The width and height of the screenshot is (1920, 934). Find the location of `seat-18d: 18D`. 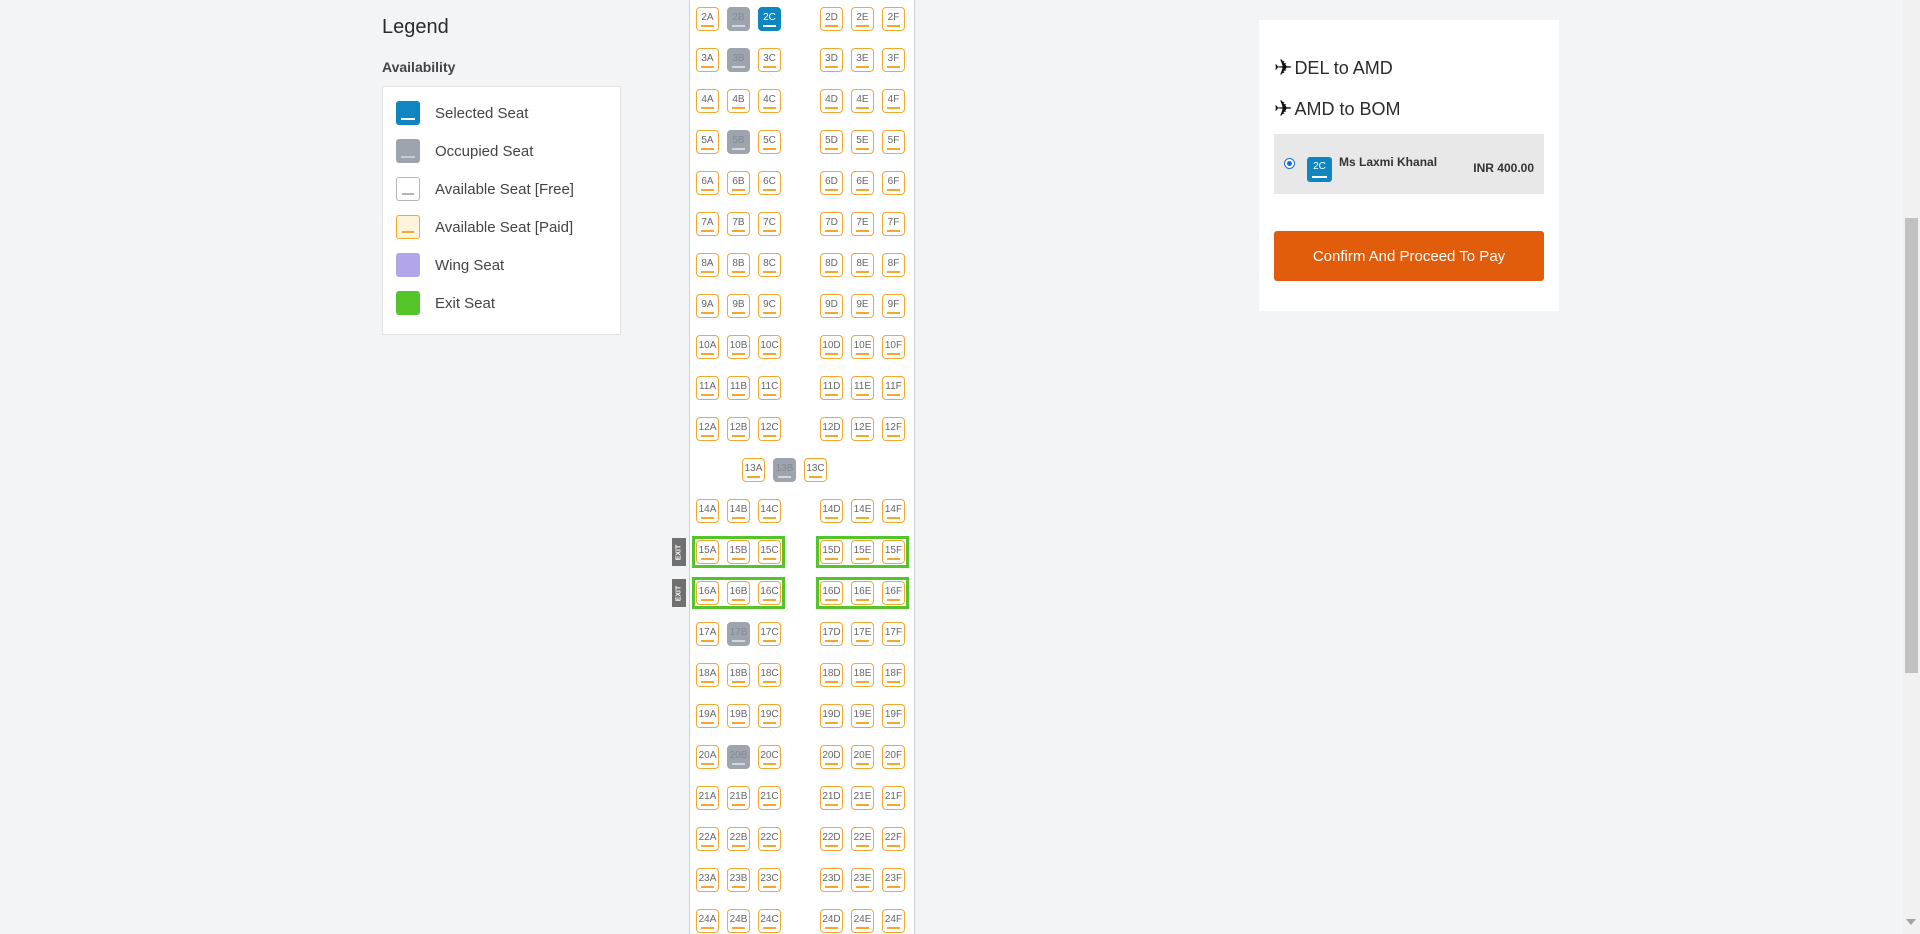

seat-18d: 18D is located at coordinates (831, 675).